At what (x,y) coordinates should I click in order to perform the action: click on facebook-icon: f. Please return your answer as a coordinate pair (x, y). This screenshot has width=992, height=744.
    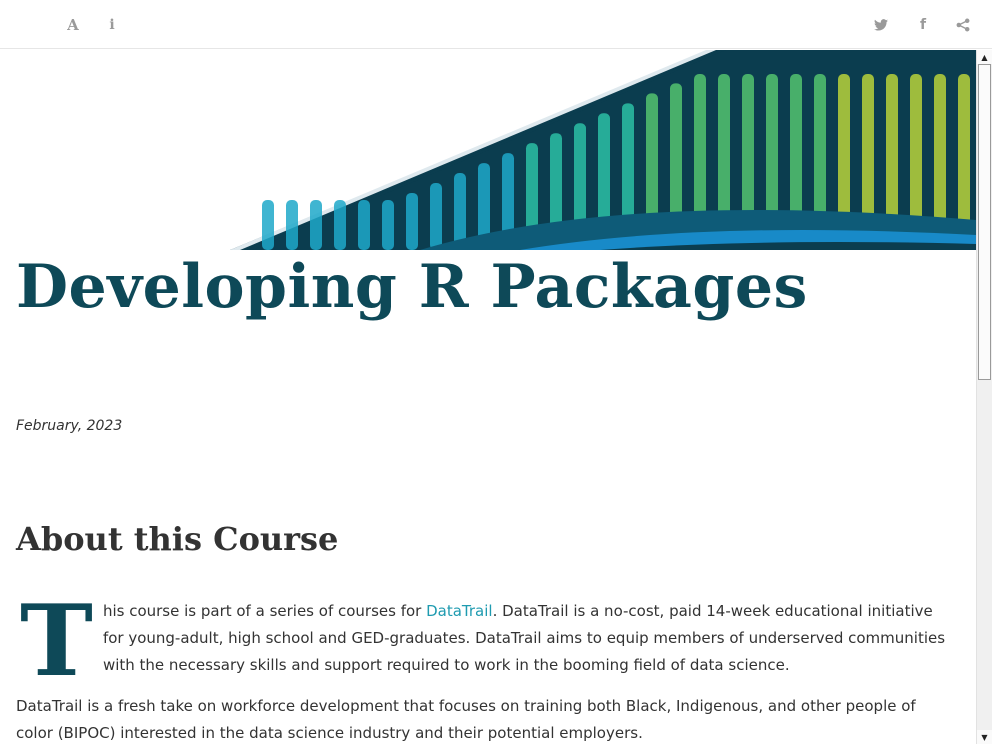
    Looking at the image, I should click on (923, 25).